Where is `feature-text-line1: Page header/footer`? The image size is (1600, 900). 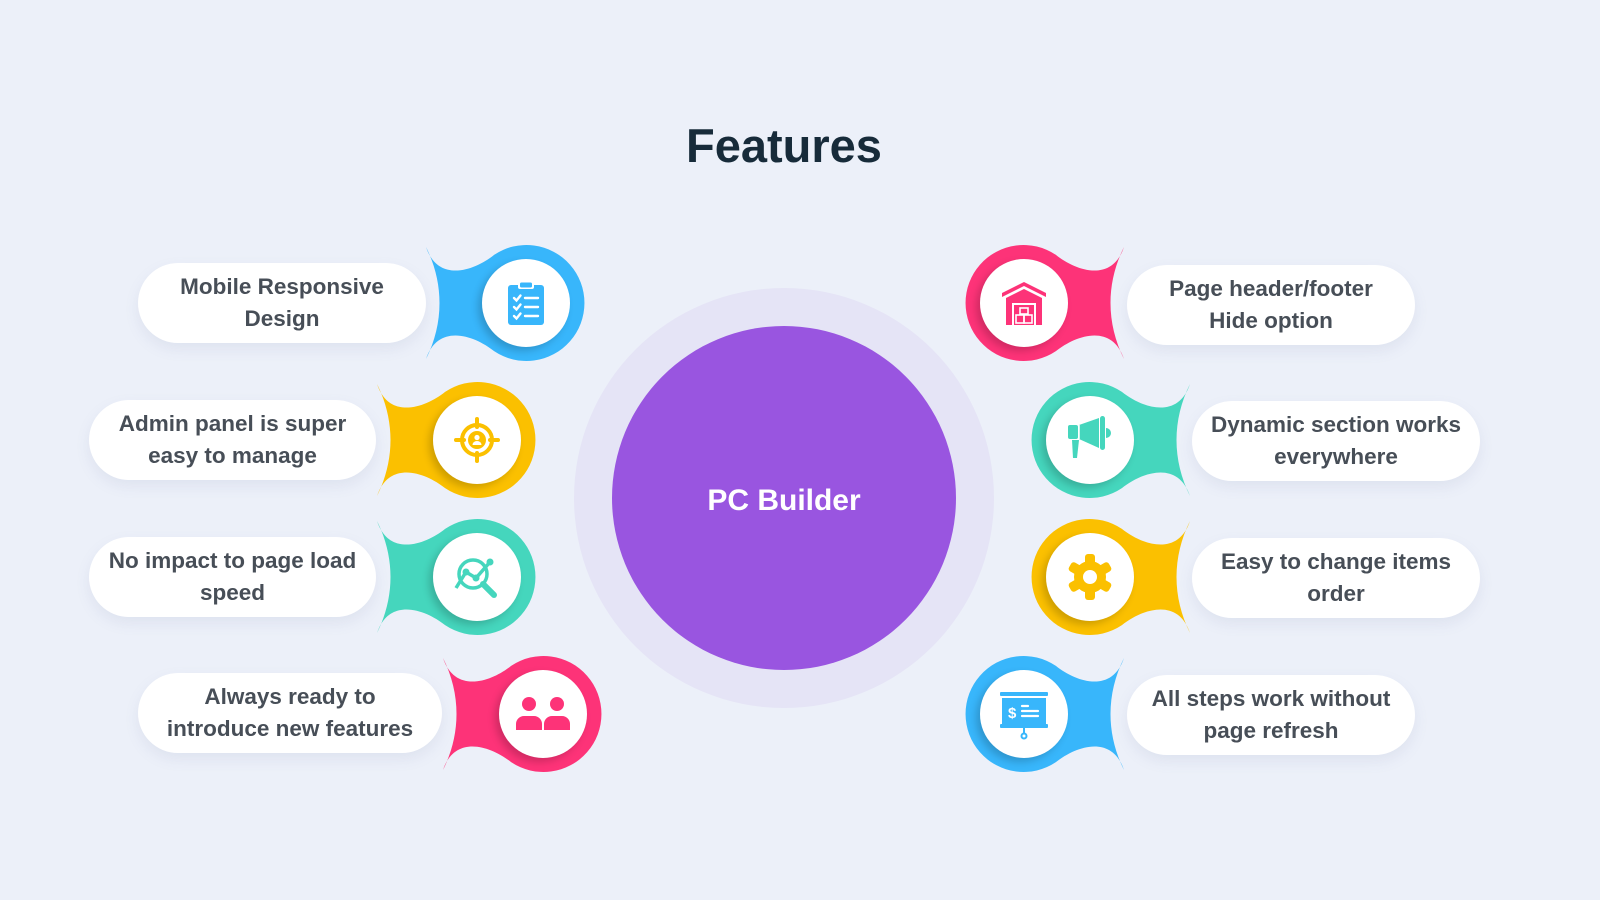
feature-text-line1: Page header/footer is located at coordinates (1271, 288).